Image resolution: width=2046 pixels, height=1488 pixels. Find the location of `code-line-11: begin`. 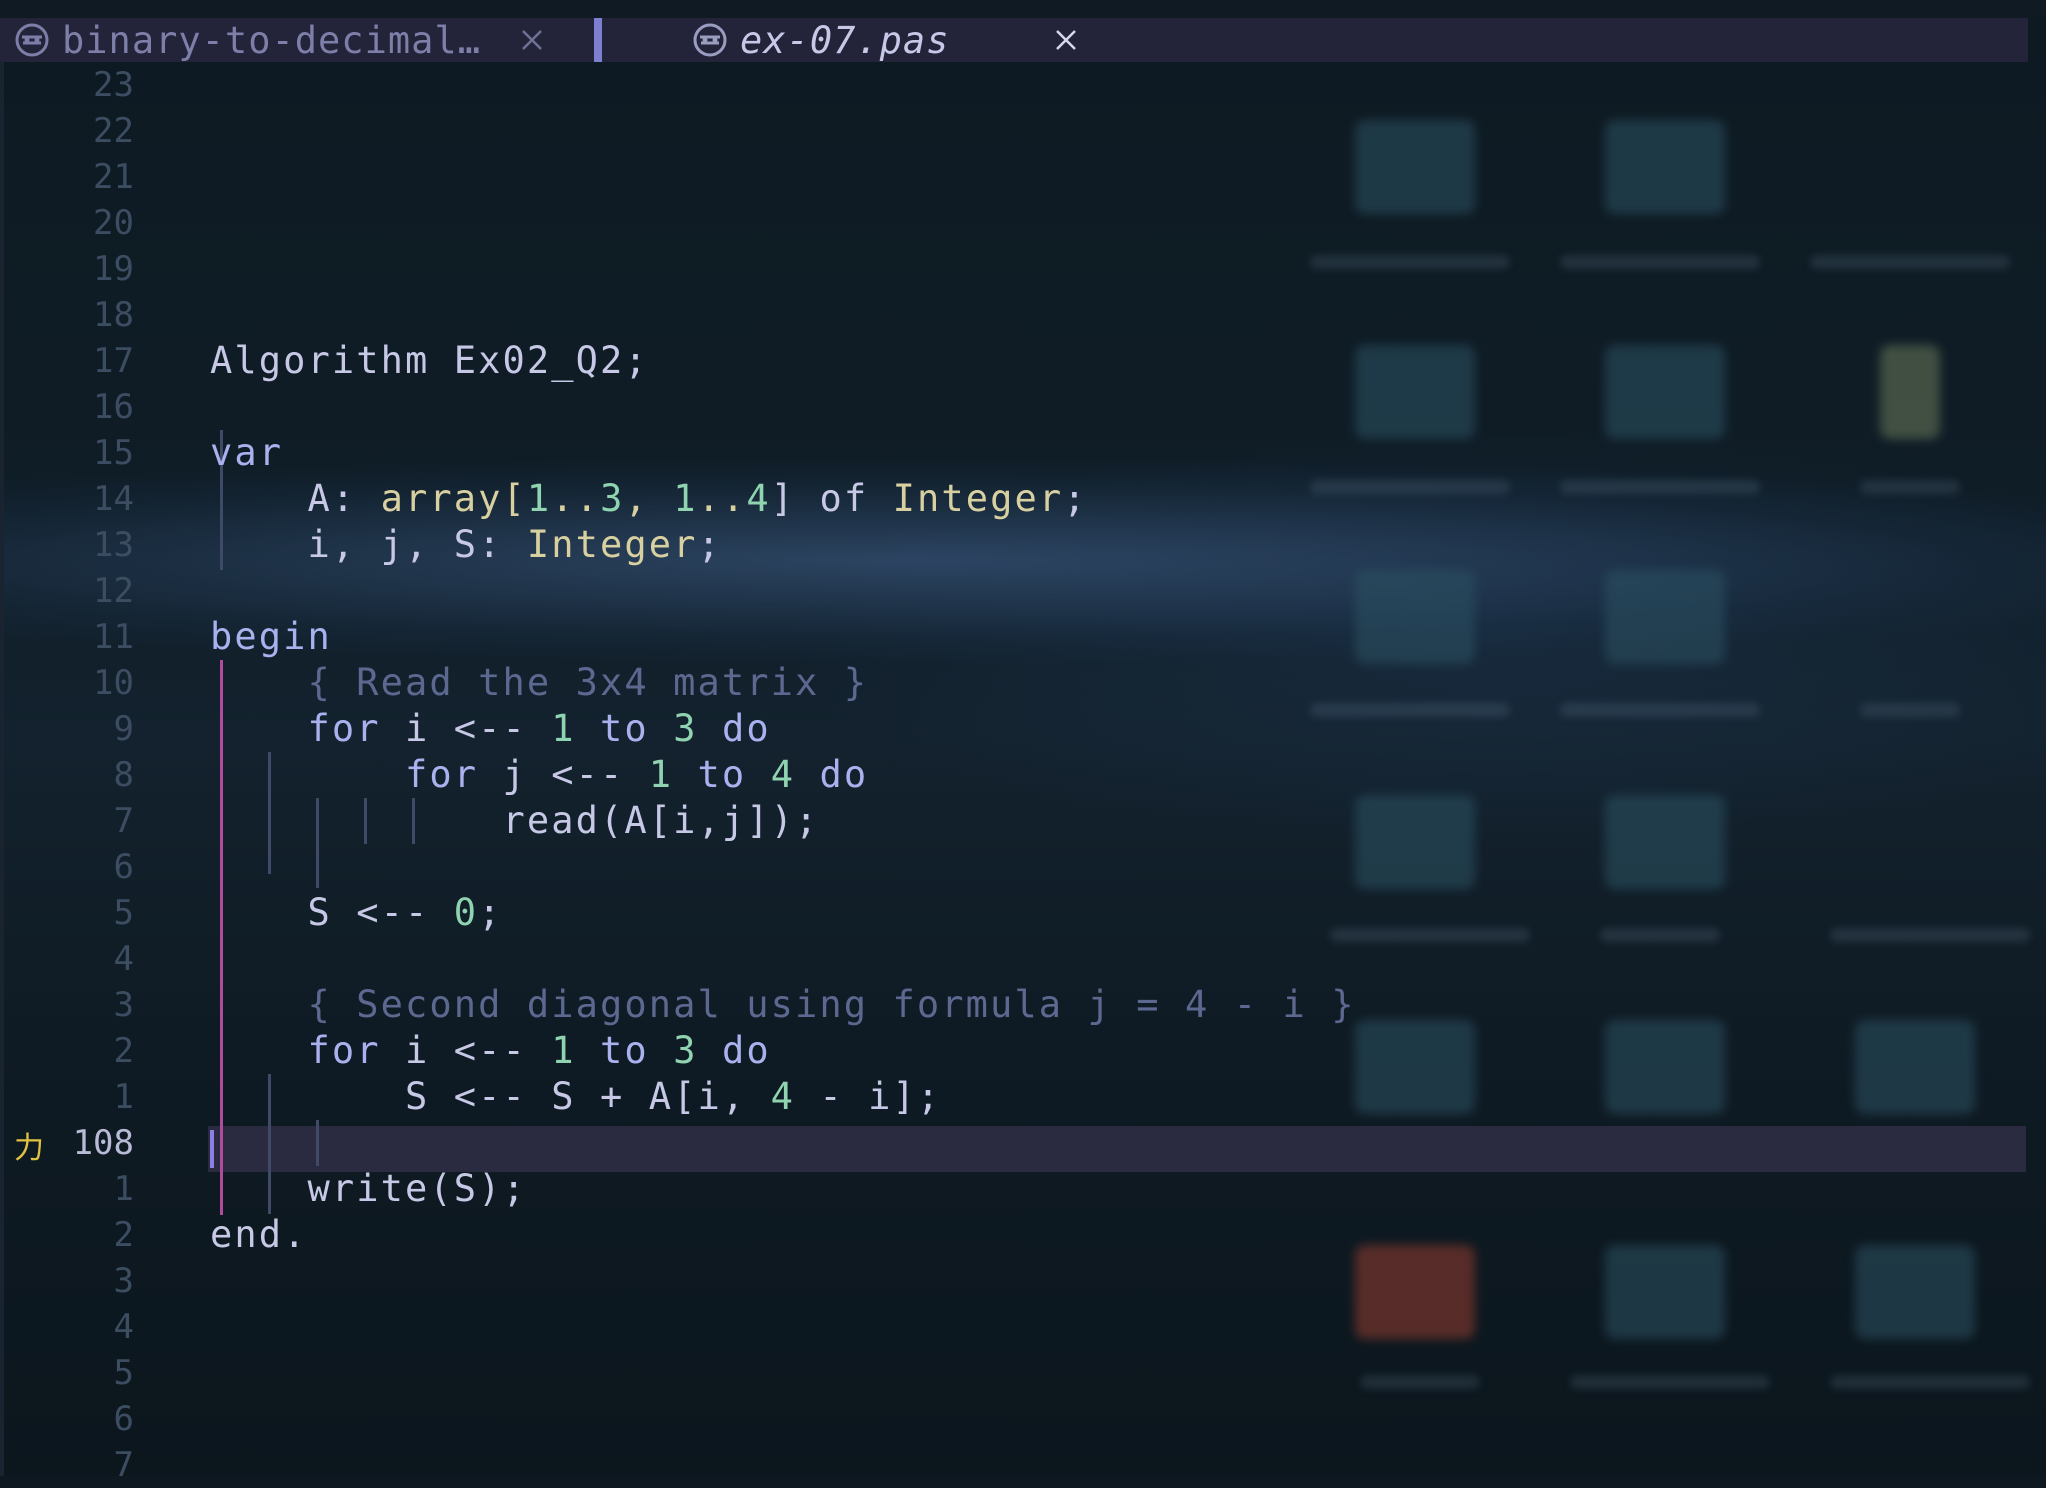

code-line-11: begin is located at coordinates (271, 637).